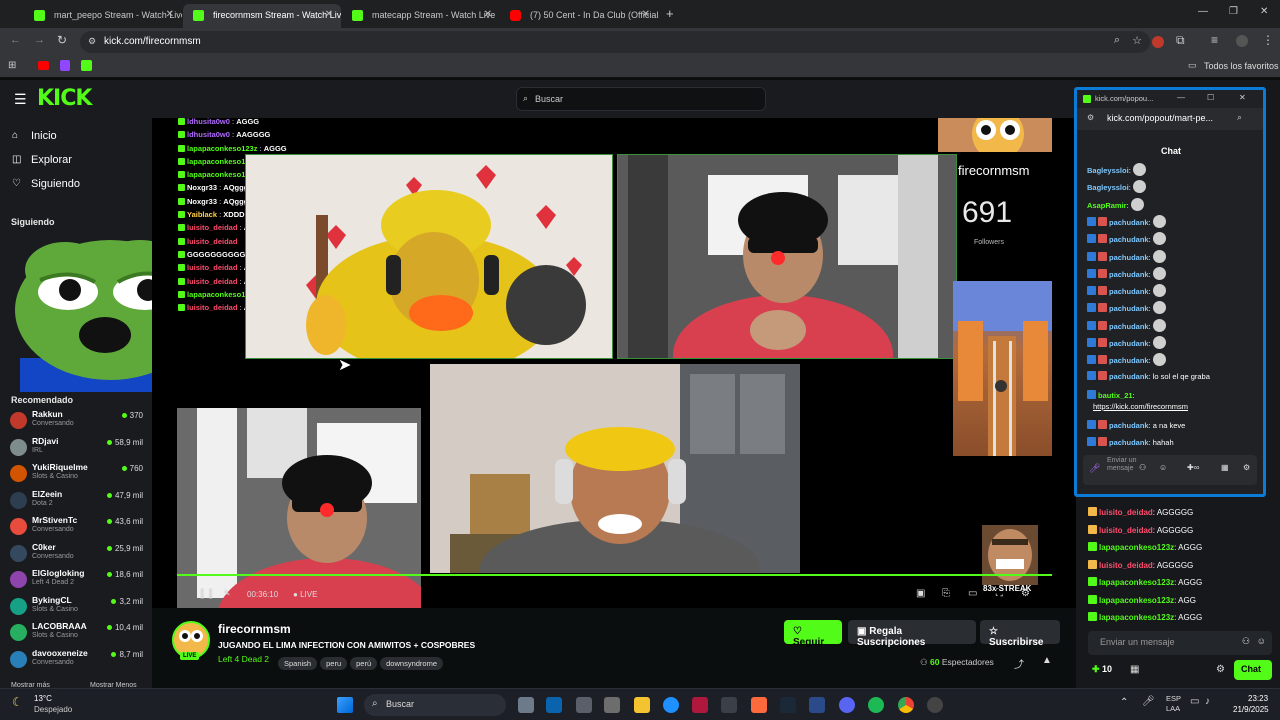  What do you see at coordinates (584, 705) in the screenshot?
I see `app-icon` at bounding box center [584, 705].